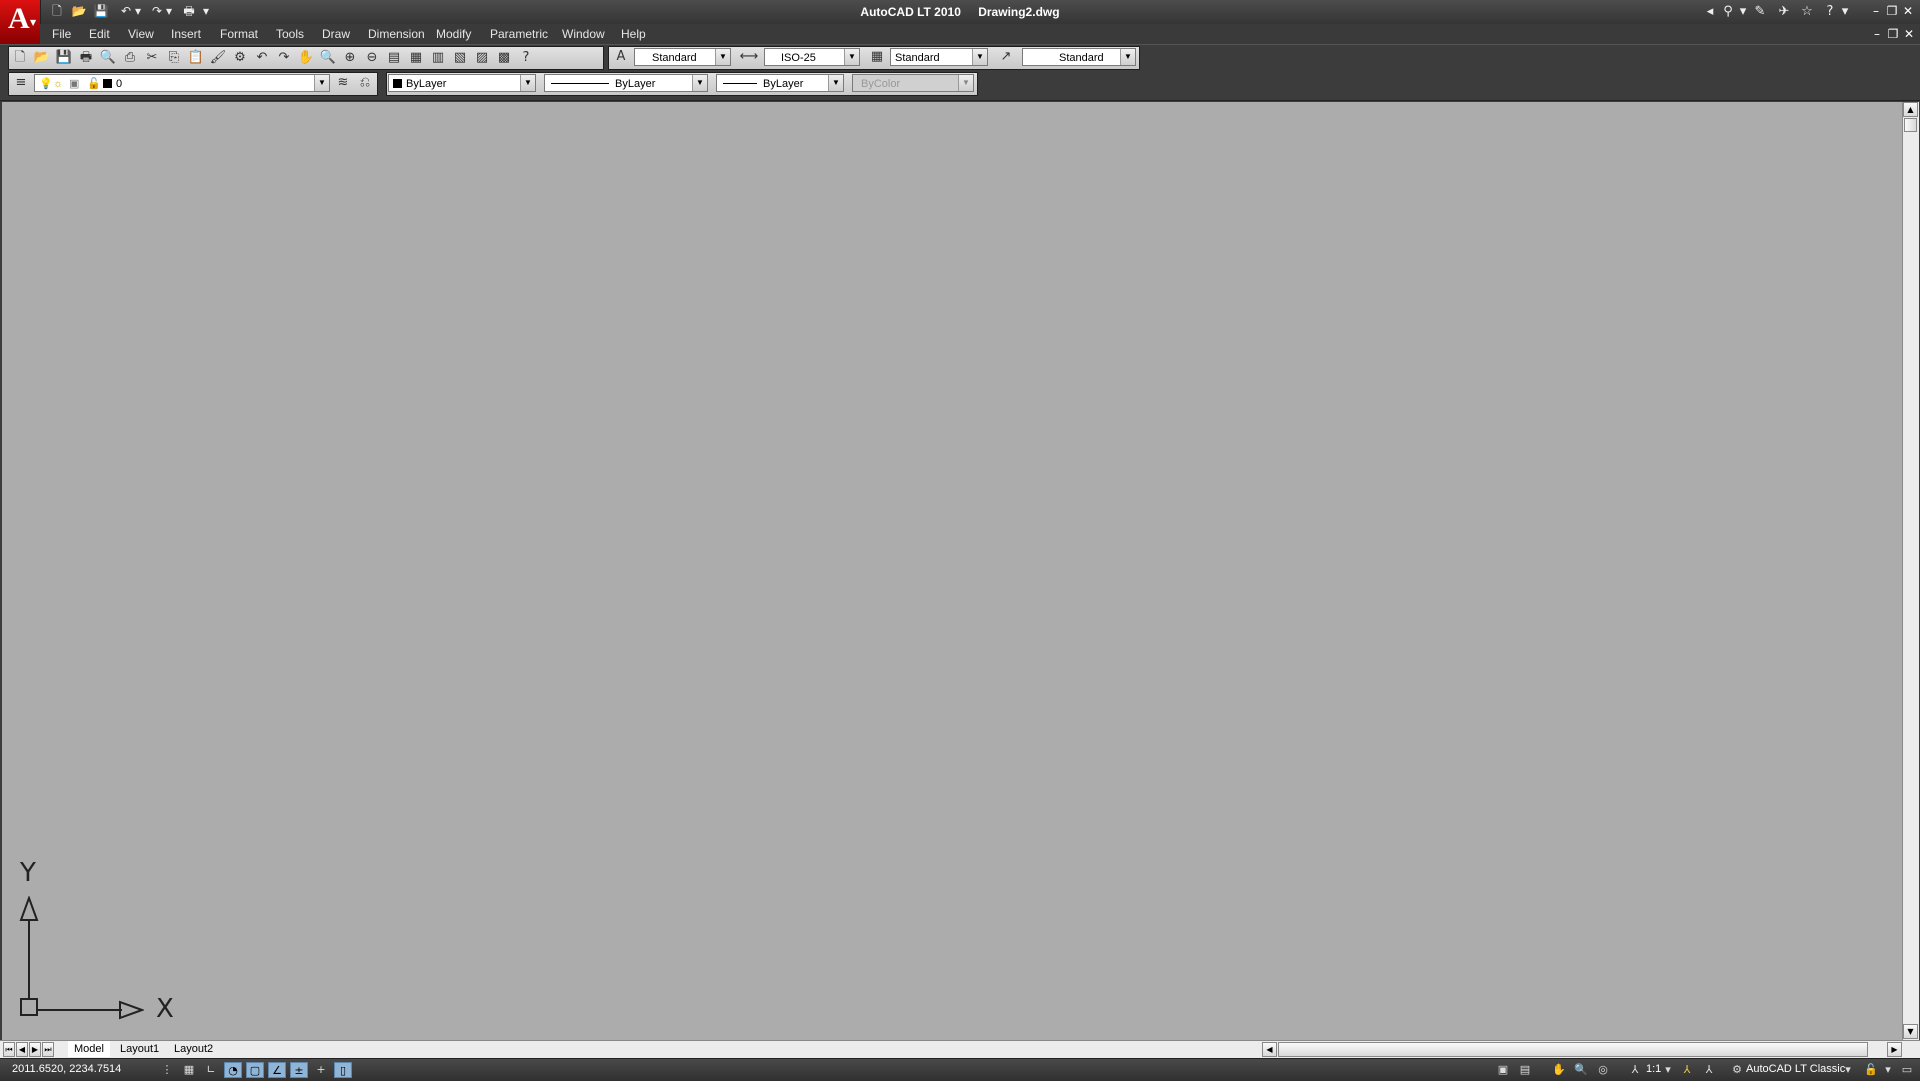 This screenshot has height=1081, width=1920. I want to click on table-style-icon: ▦, so click(877, 57).